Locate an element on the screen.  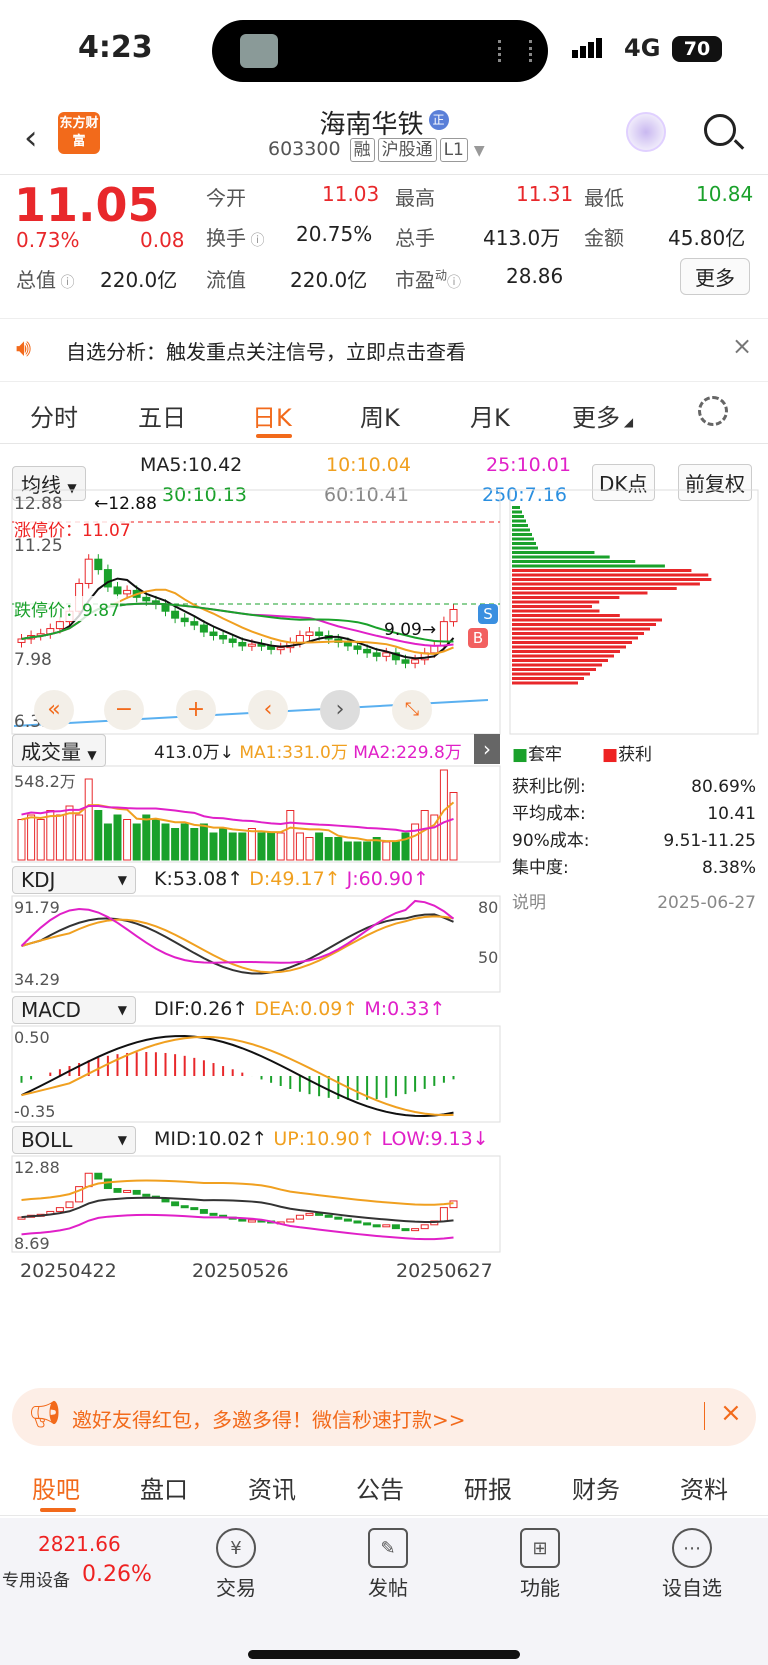
expand-right-icon: › is located at coordinates (487, 749).